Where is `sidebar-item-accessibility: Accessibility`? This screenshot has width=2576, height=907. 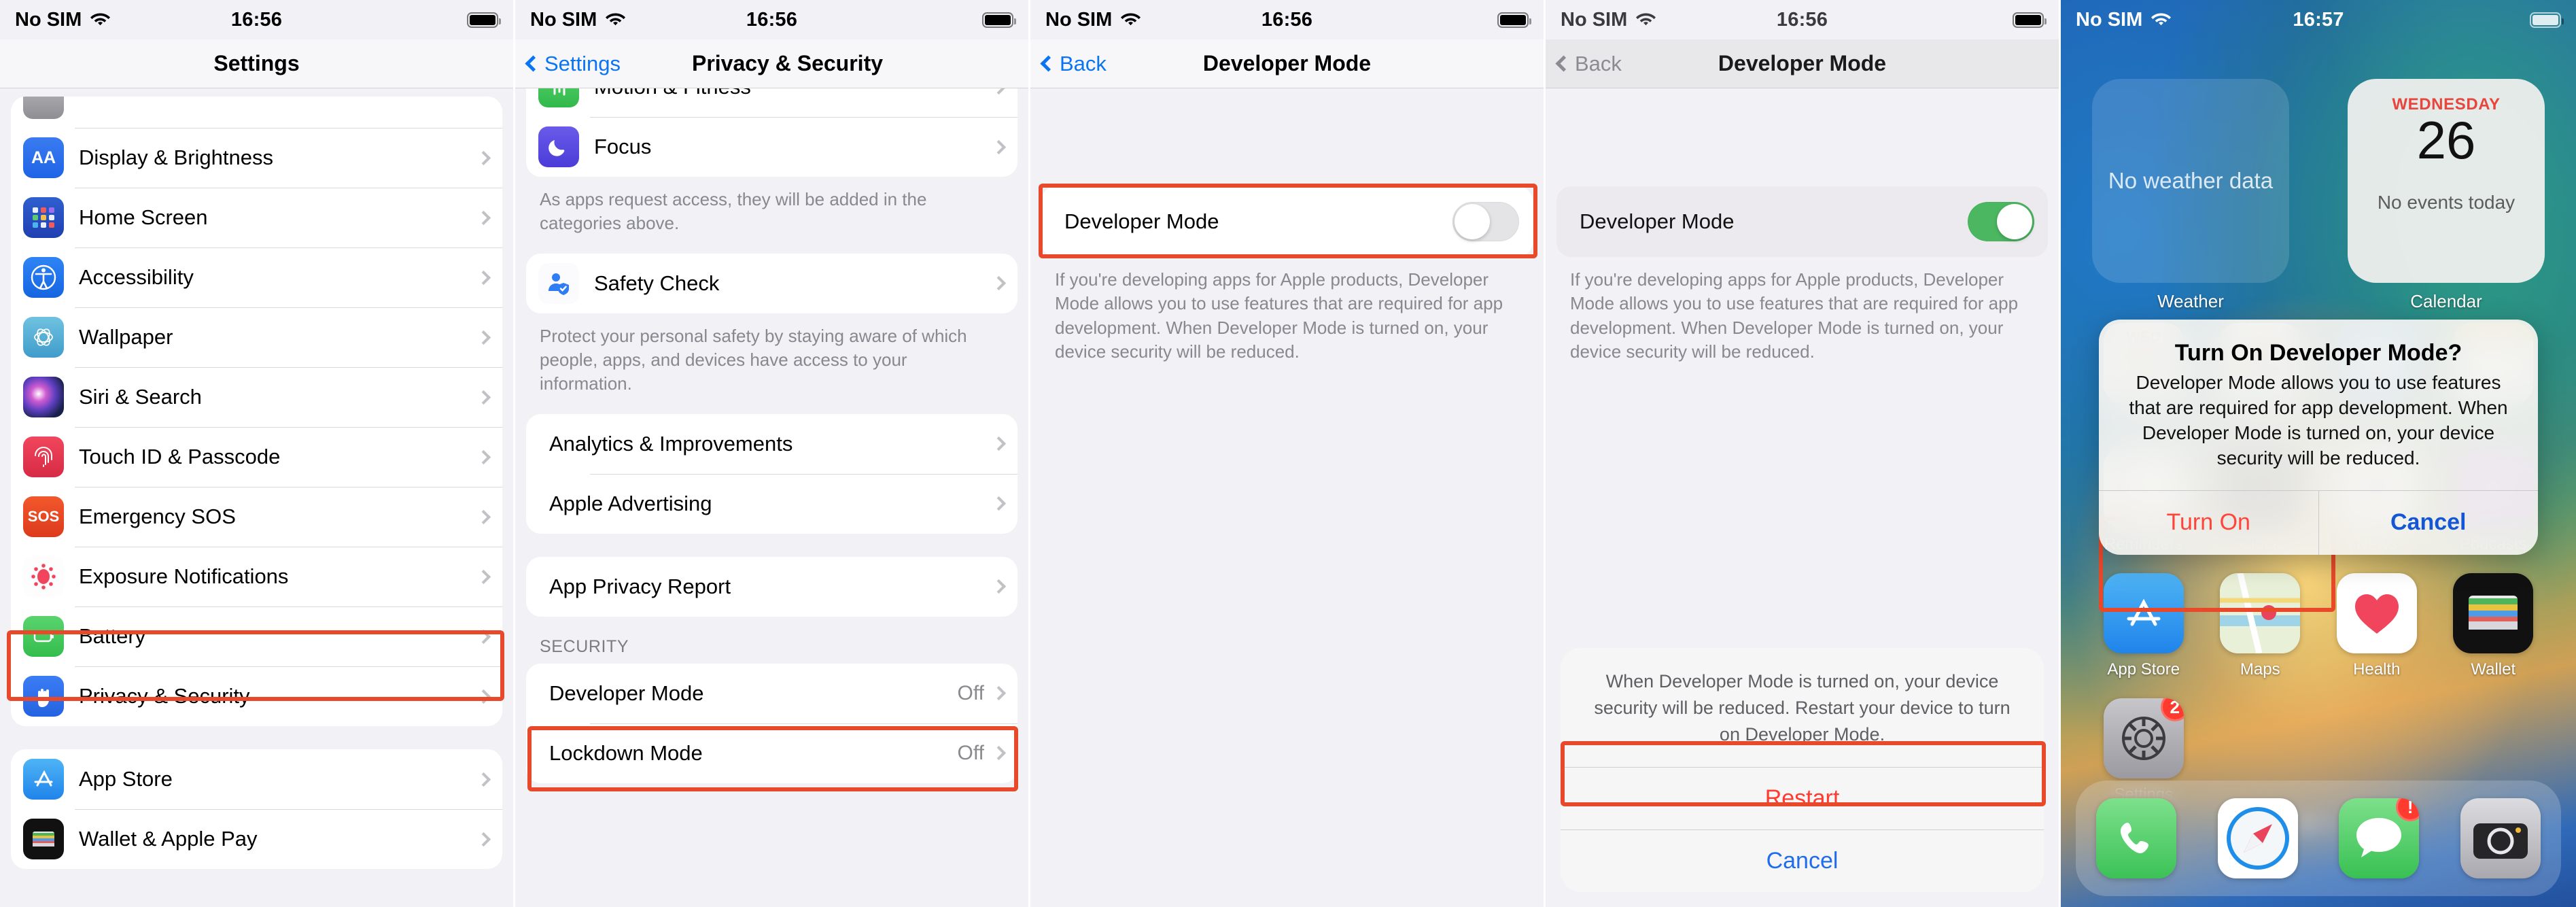 sidebar-item-accessibility: Accessibility is located at coordinates (256, 277).